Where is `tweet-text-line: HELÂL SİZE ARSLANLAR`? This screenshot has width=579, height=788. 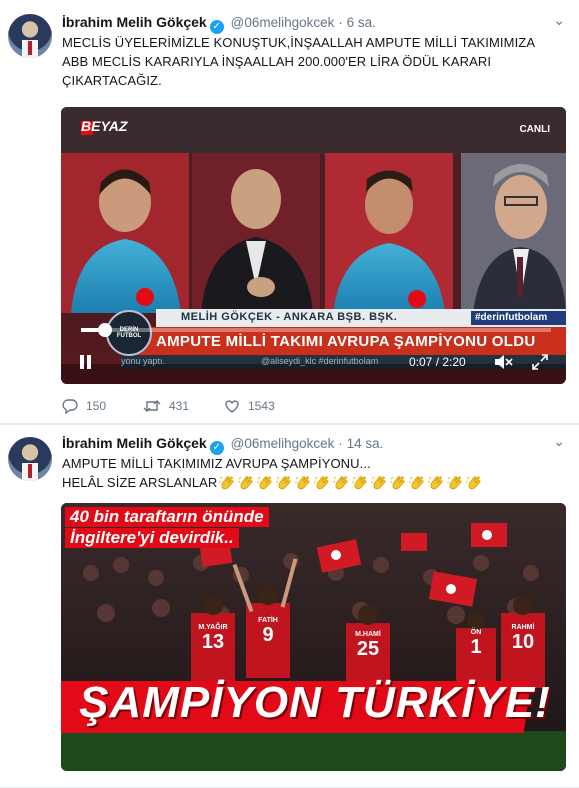
tweet-text-line: HELÂL SİZE ARSLANLAR is located at coordinates (312, 482).